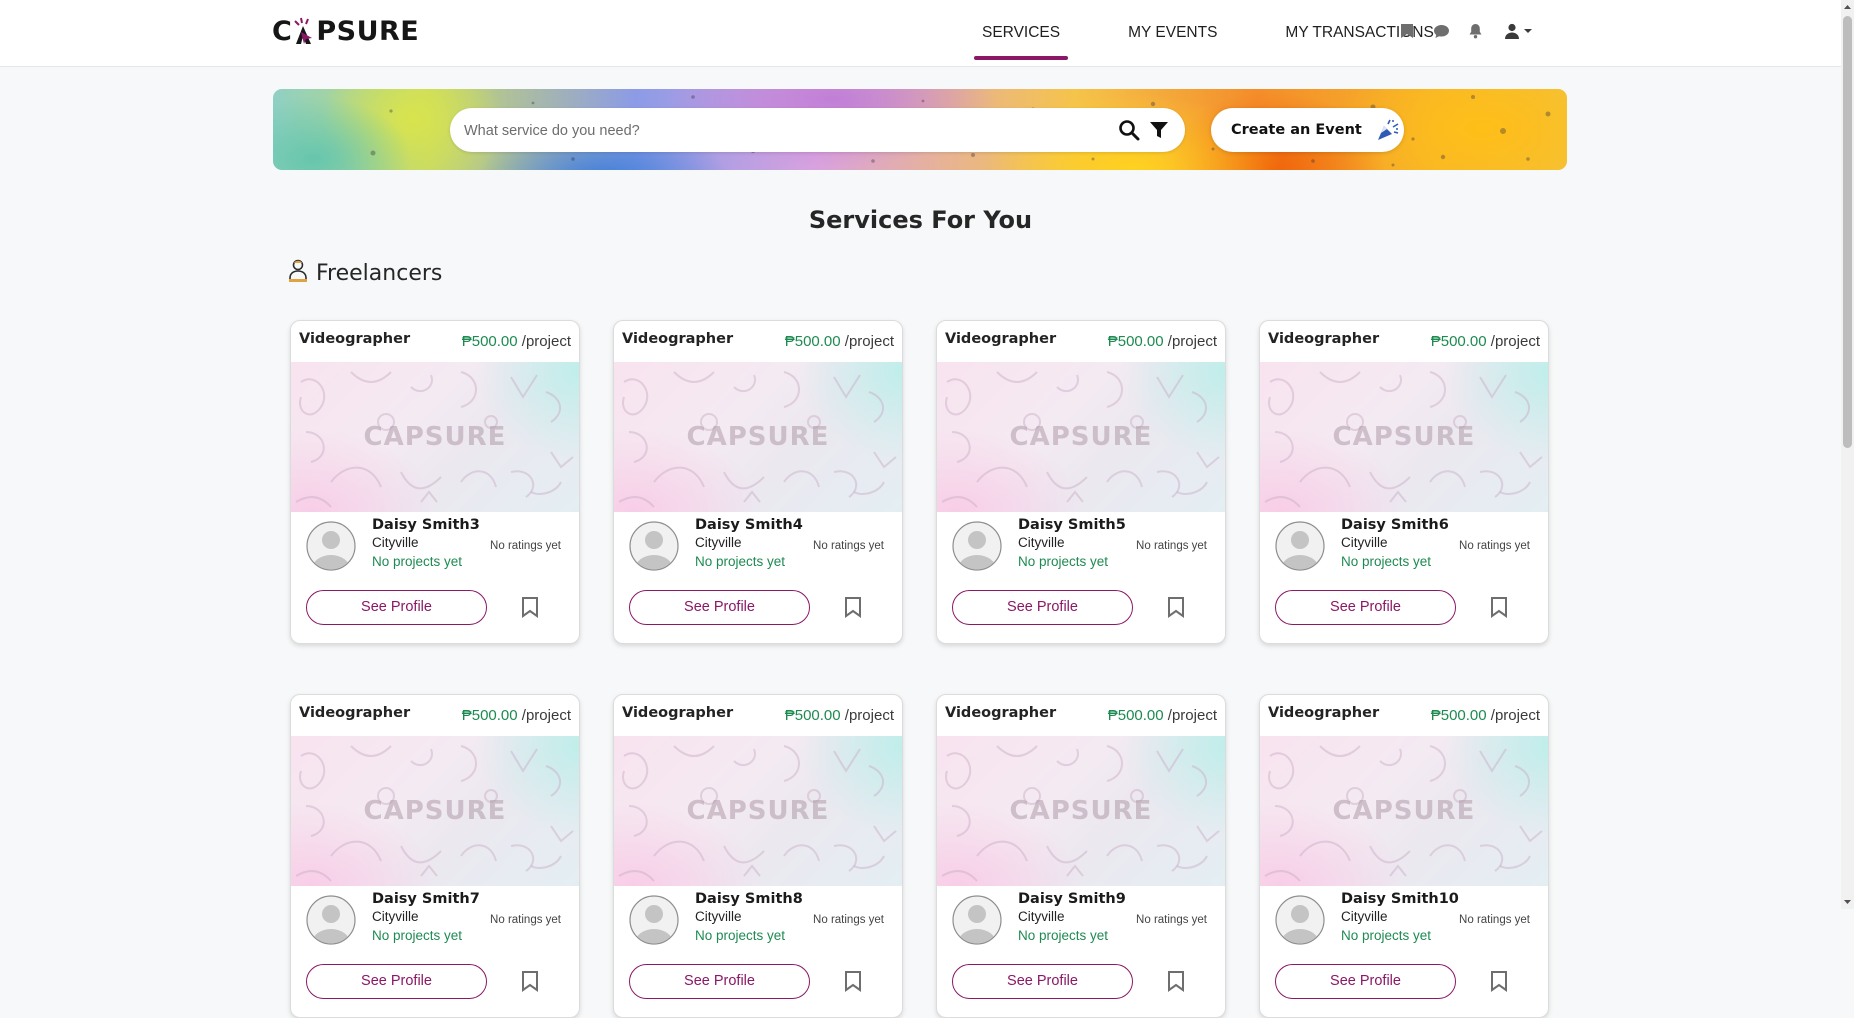 The height and width of the screenshot is (1018, 1854). I want to click on logo-cursor-icon, so click(304, 31).